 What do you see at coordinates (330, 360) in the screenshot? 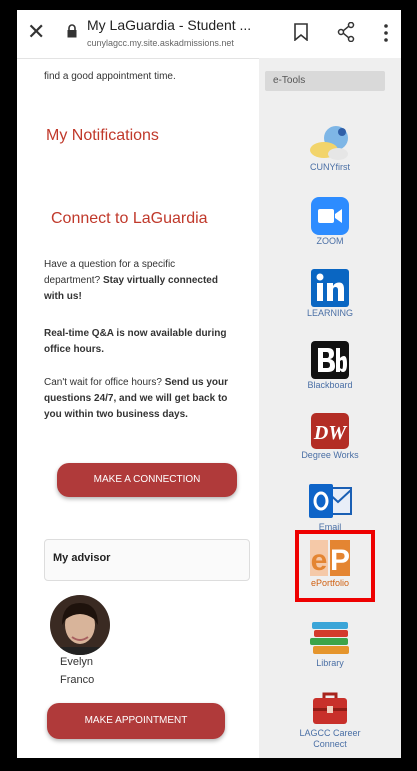
I see `blackboard-icon` at bounding box center [330, 360].